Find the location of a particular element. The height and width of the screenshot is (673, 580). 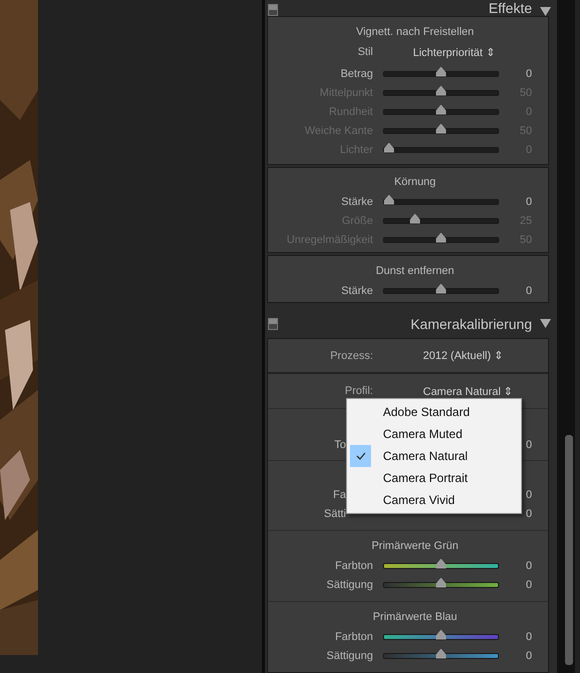

menu-item: Camera Vivid is located at coordinates (434, 500).